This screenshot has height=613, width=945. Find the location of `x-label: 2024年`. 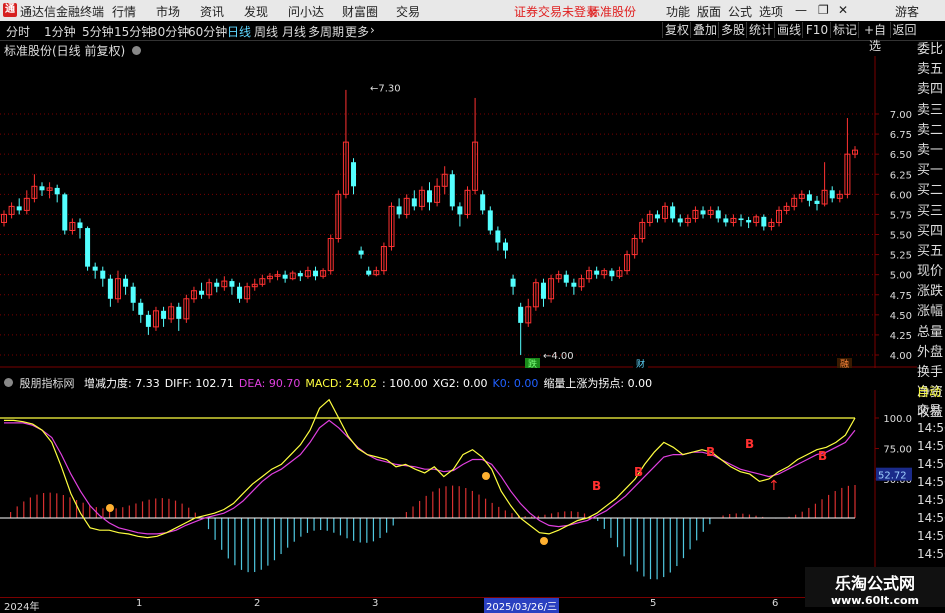

x-label: 2024年 is located at coordinates (22, 607).